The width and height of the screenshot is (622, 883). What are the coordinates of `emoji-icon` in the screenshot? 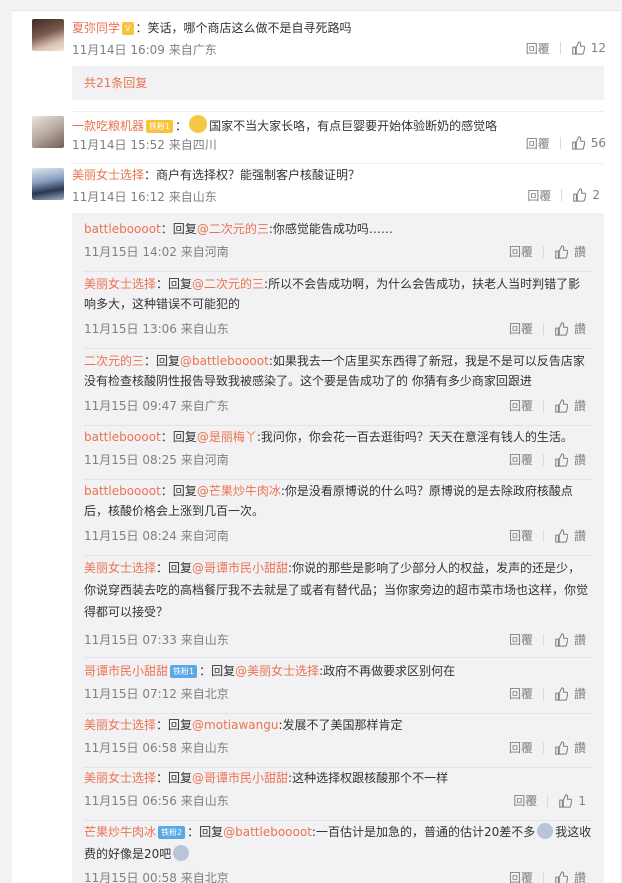 It's located at (545, 831).